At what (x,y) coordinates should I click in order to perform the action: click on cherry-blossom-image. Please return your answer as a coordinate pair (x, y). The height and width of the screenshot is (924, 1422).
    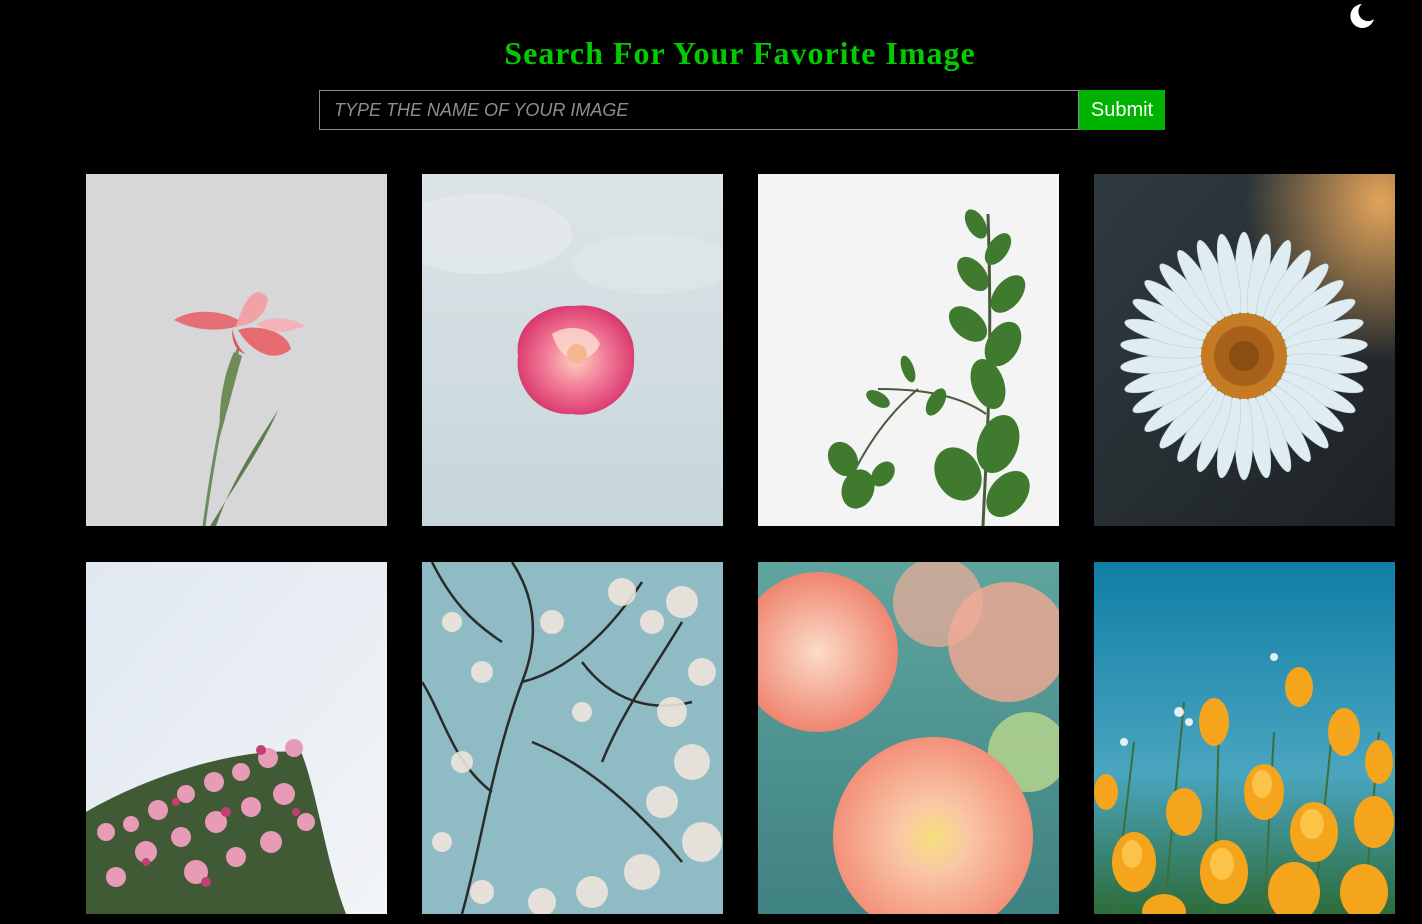
    Looking at the image, I should click on (236, 738).